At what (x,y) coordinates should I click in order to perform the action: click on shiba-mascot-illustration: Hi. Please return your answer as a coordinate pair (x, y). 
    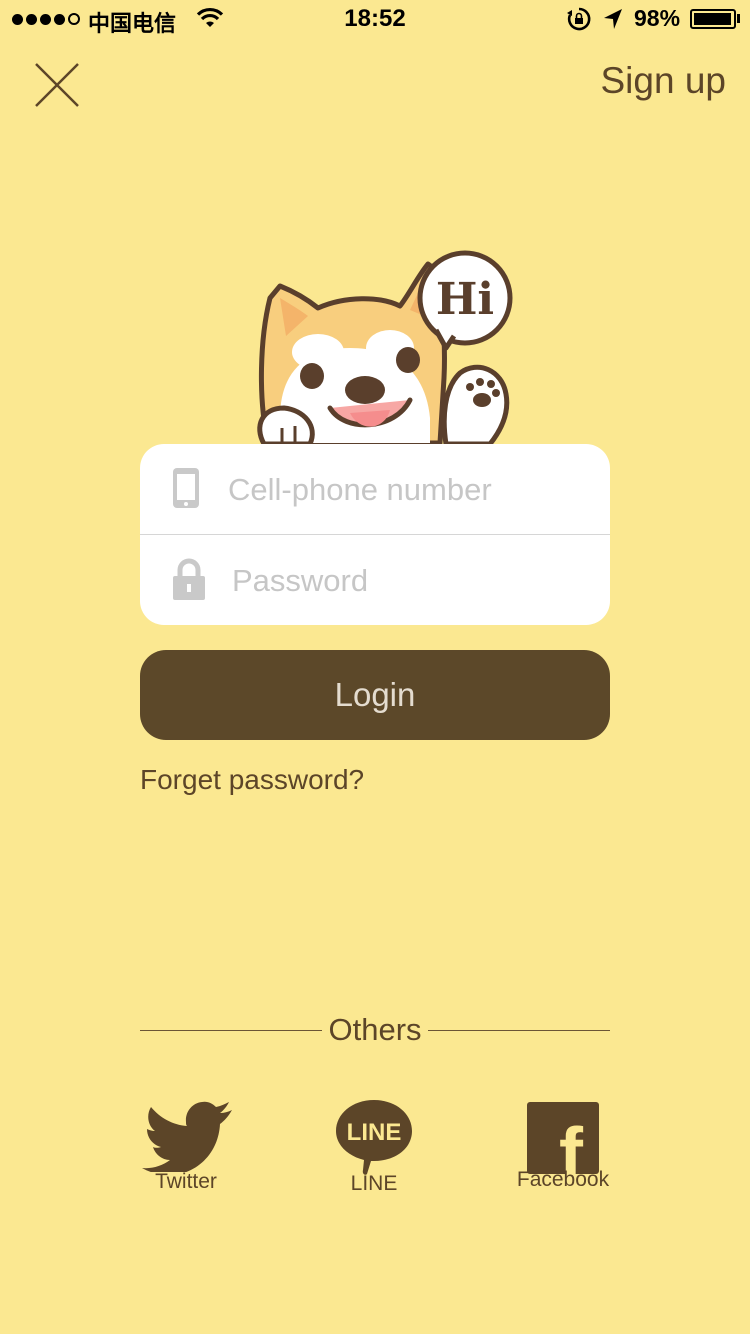
    Looking at the image, I should click on (385, 348).